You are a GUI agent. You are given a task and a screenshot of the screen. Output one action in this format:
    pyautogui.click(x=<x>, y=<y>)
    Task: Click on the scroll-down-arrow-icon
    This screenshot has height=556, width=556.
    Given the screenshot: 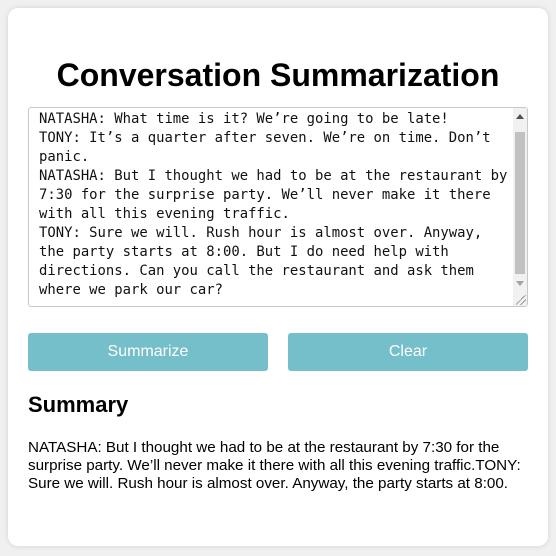 What is the action you would take?
    pyautogui.click(x=520, y=283)
    